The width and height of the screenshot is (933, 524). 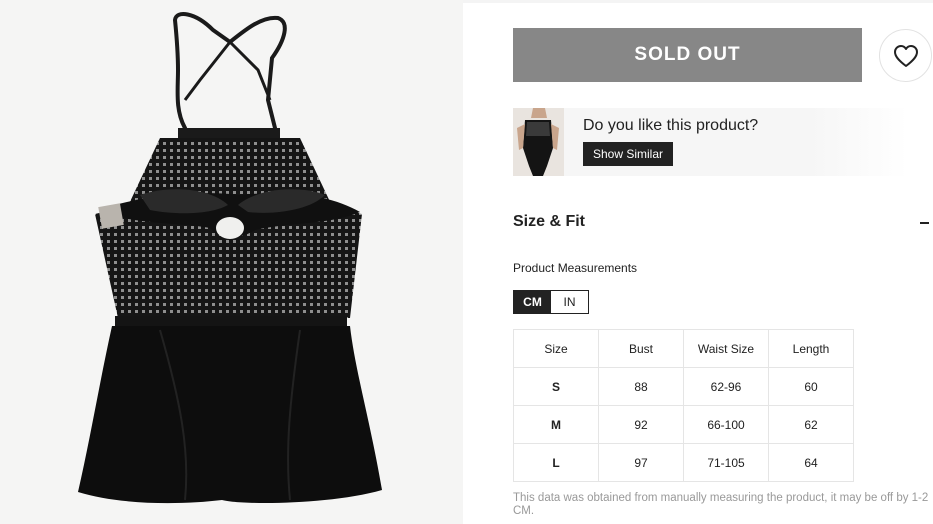 What do you see at coordinates (811, 348) in the screenshot?
I see `column-header: Length` at bounding box center [811, 348].